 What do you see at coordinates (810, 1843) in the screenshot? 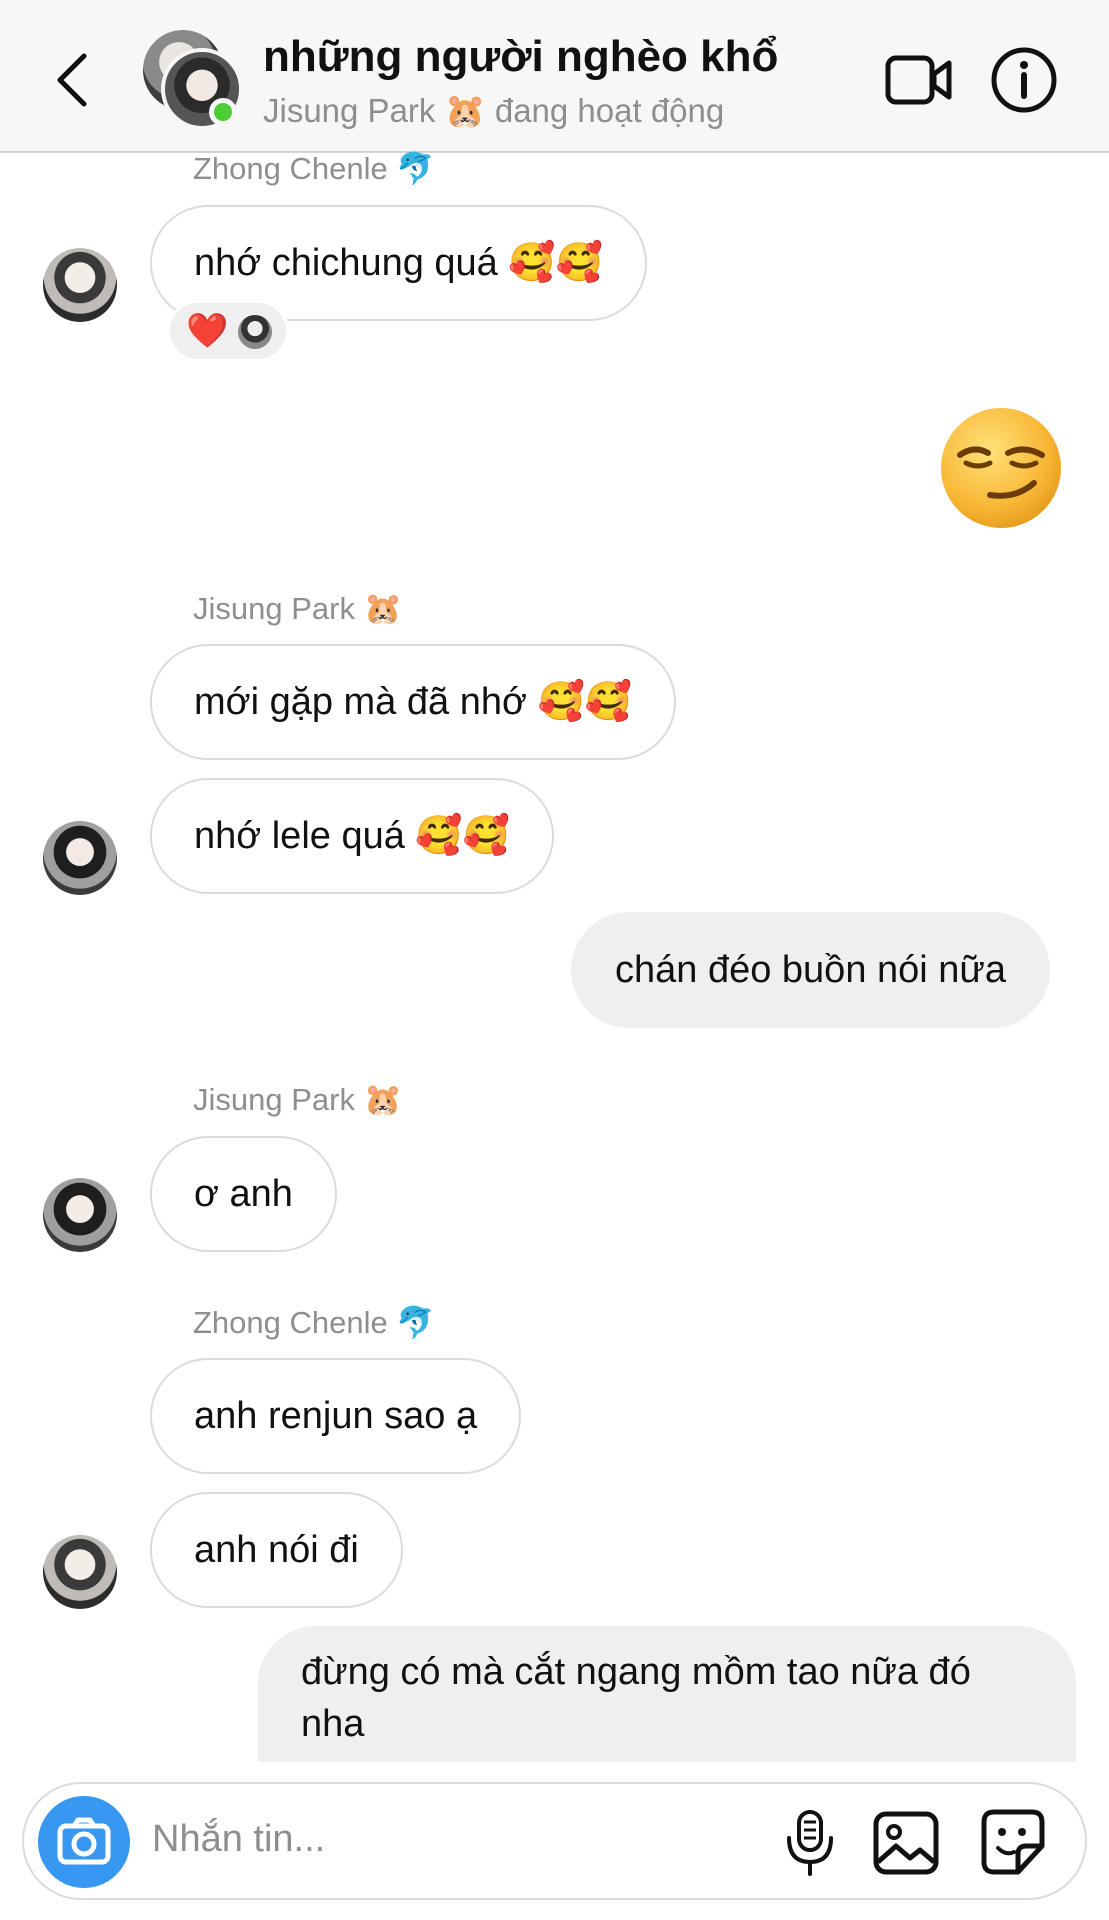
I see `microphone-icon` at bounding box center [810, 1843].